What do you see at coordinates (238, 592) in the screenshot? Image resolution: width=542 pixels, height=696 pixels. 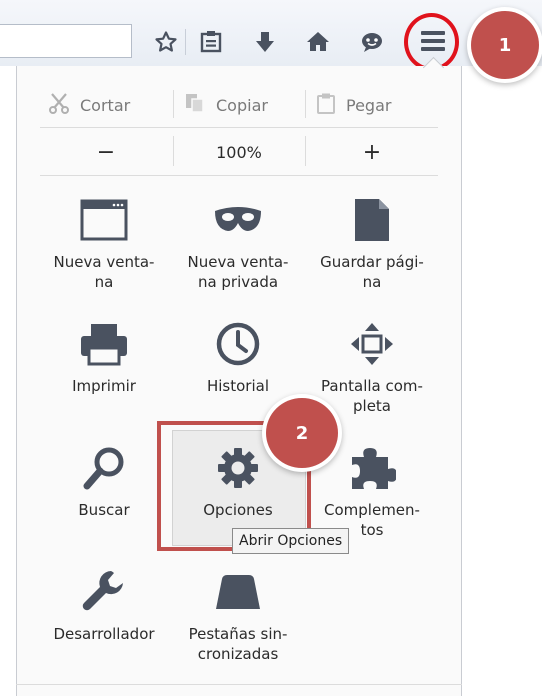 I see `cloud-tab-icon` at bounding box center [238, 592].